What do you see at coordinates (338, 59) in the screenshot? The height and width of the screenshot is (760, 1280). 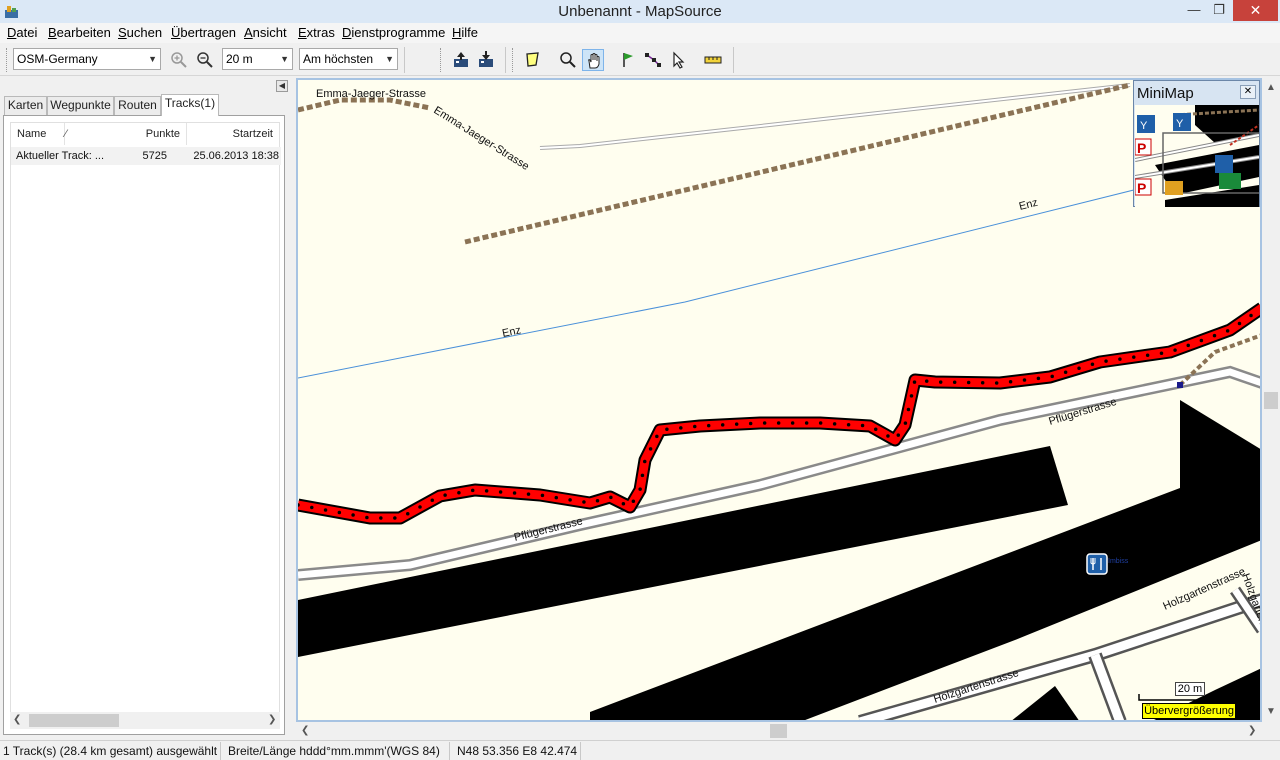 I see `detail-level-value: Am höchsten` at bounding box center [338, 59].